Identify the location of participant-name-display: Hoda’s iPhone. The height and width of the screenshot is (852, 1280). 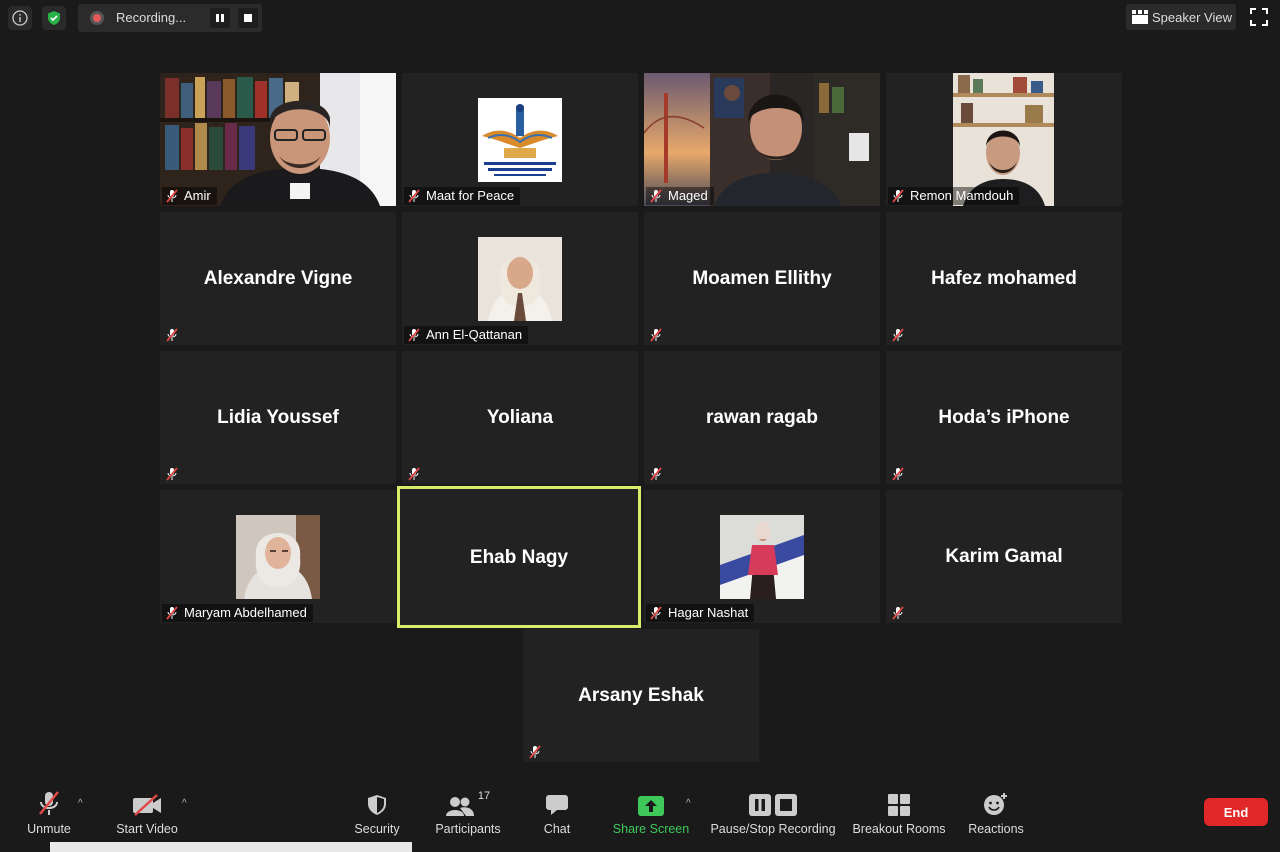
(1004, 417).